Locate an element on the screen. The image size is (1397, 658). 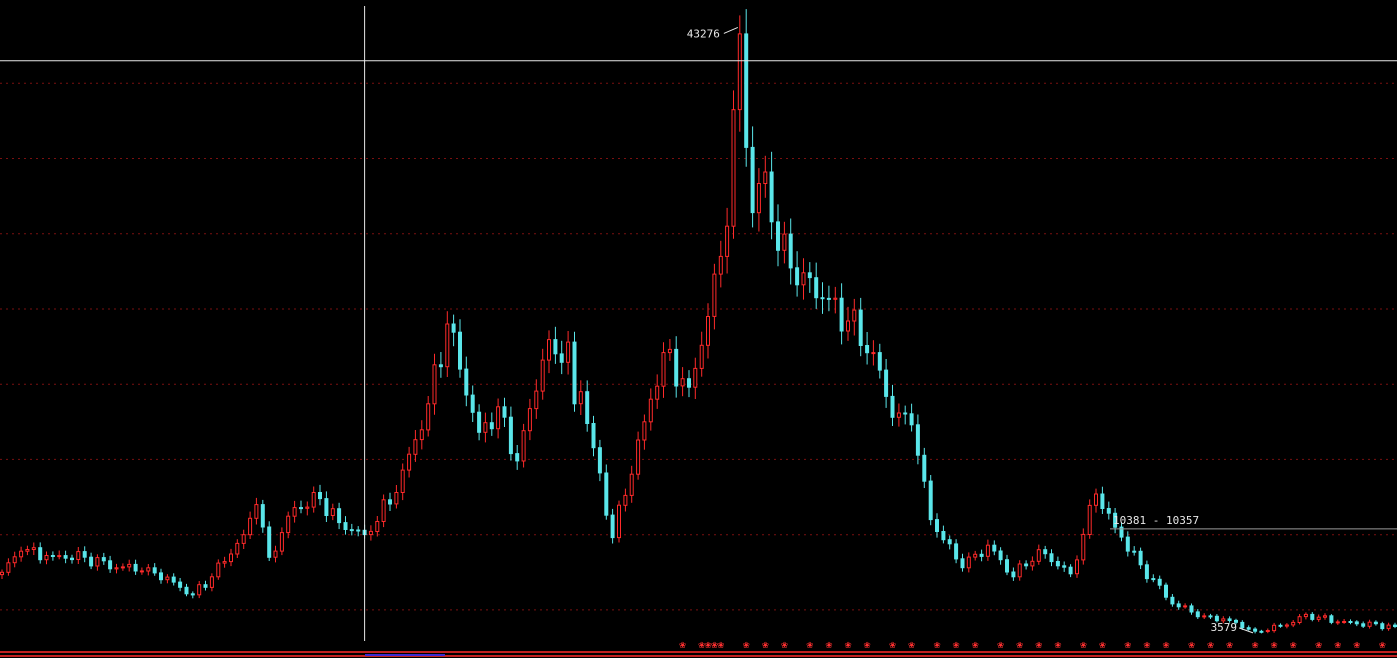
high-leader-line is located at coordinates (731, 30).